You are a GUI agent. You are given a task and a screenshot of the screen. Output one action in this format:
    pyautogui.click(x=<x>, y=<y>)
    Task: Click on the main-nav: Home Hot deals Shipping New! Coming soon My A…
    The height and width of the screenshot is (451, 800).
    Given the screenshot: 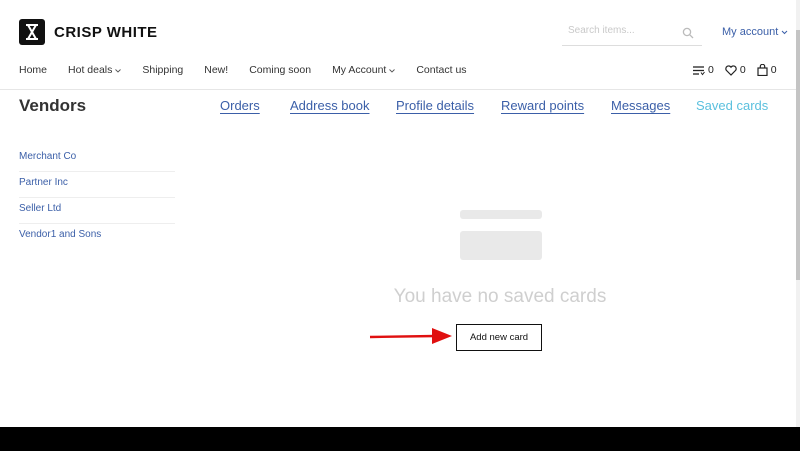 What is the action you would take?
    pyautogui.click(x=253, y=70)
    